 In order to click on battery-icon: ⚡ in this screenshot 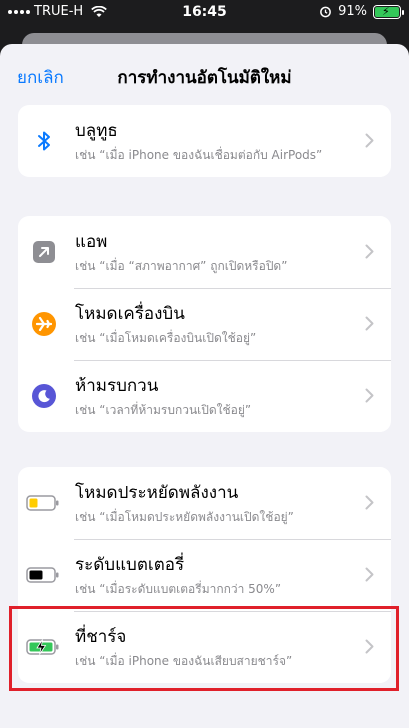, I will do `click(388, 11)`.